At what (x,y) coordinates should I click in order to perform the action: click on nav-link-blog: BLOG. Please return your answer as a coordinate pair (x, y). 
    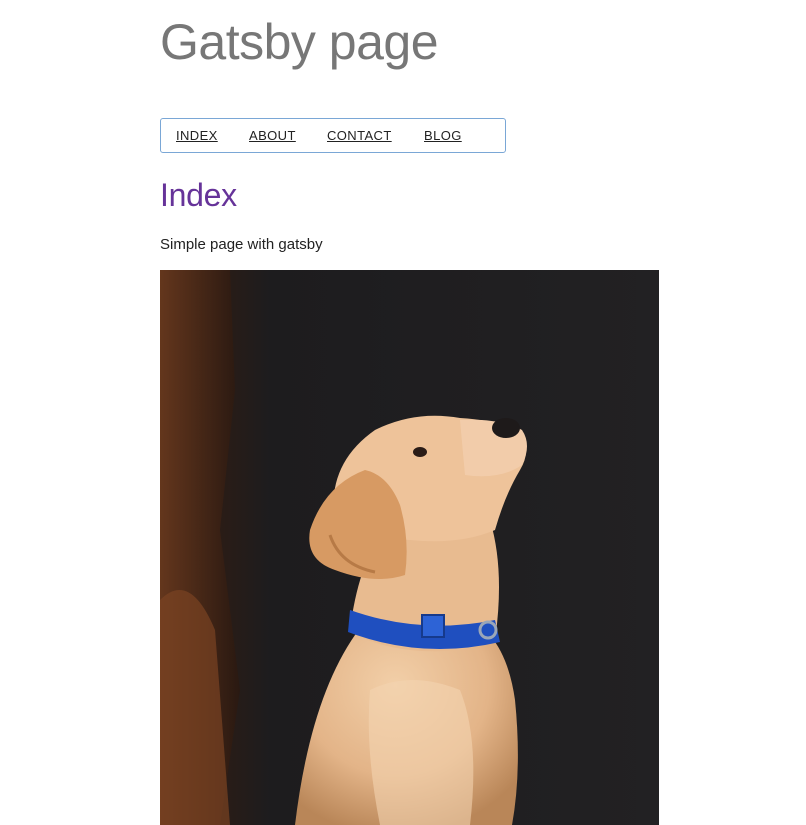
    Looking at the image, I should click on (443, 136).